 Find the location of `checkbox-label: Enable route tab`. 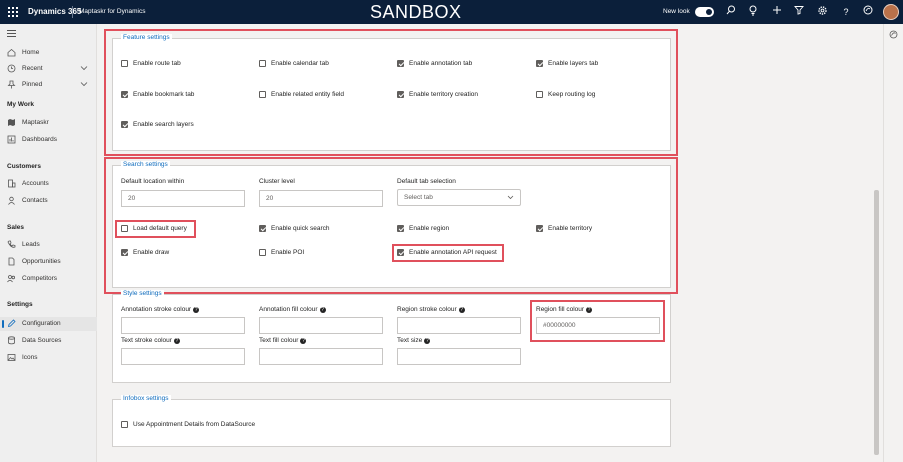

checkbox-label: Enable route tab is located at coordinates (157, 63).